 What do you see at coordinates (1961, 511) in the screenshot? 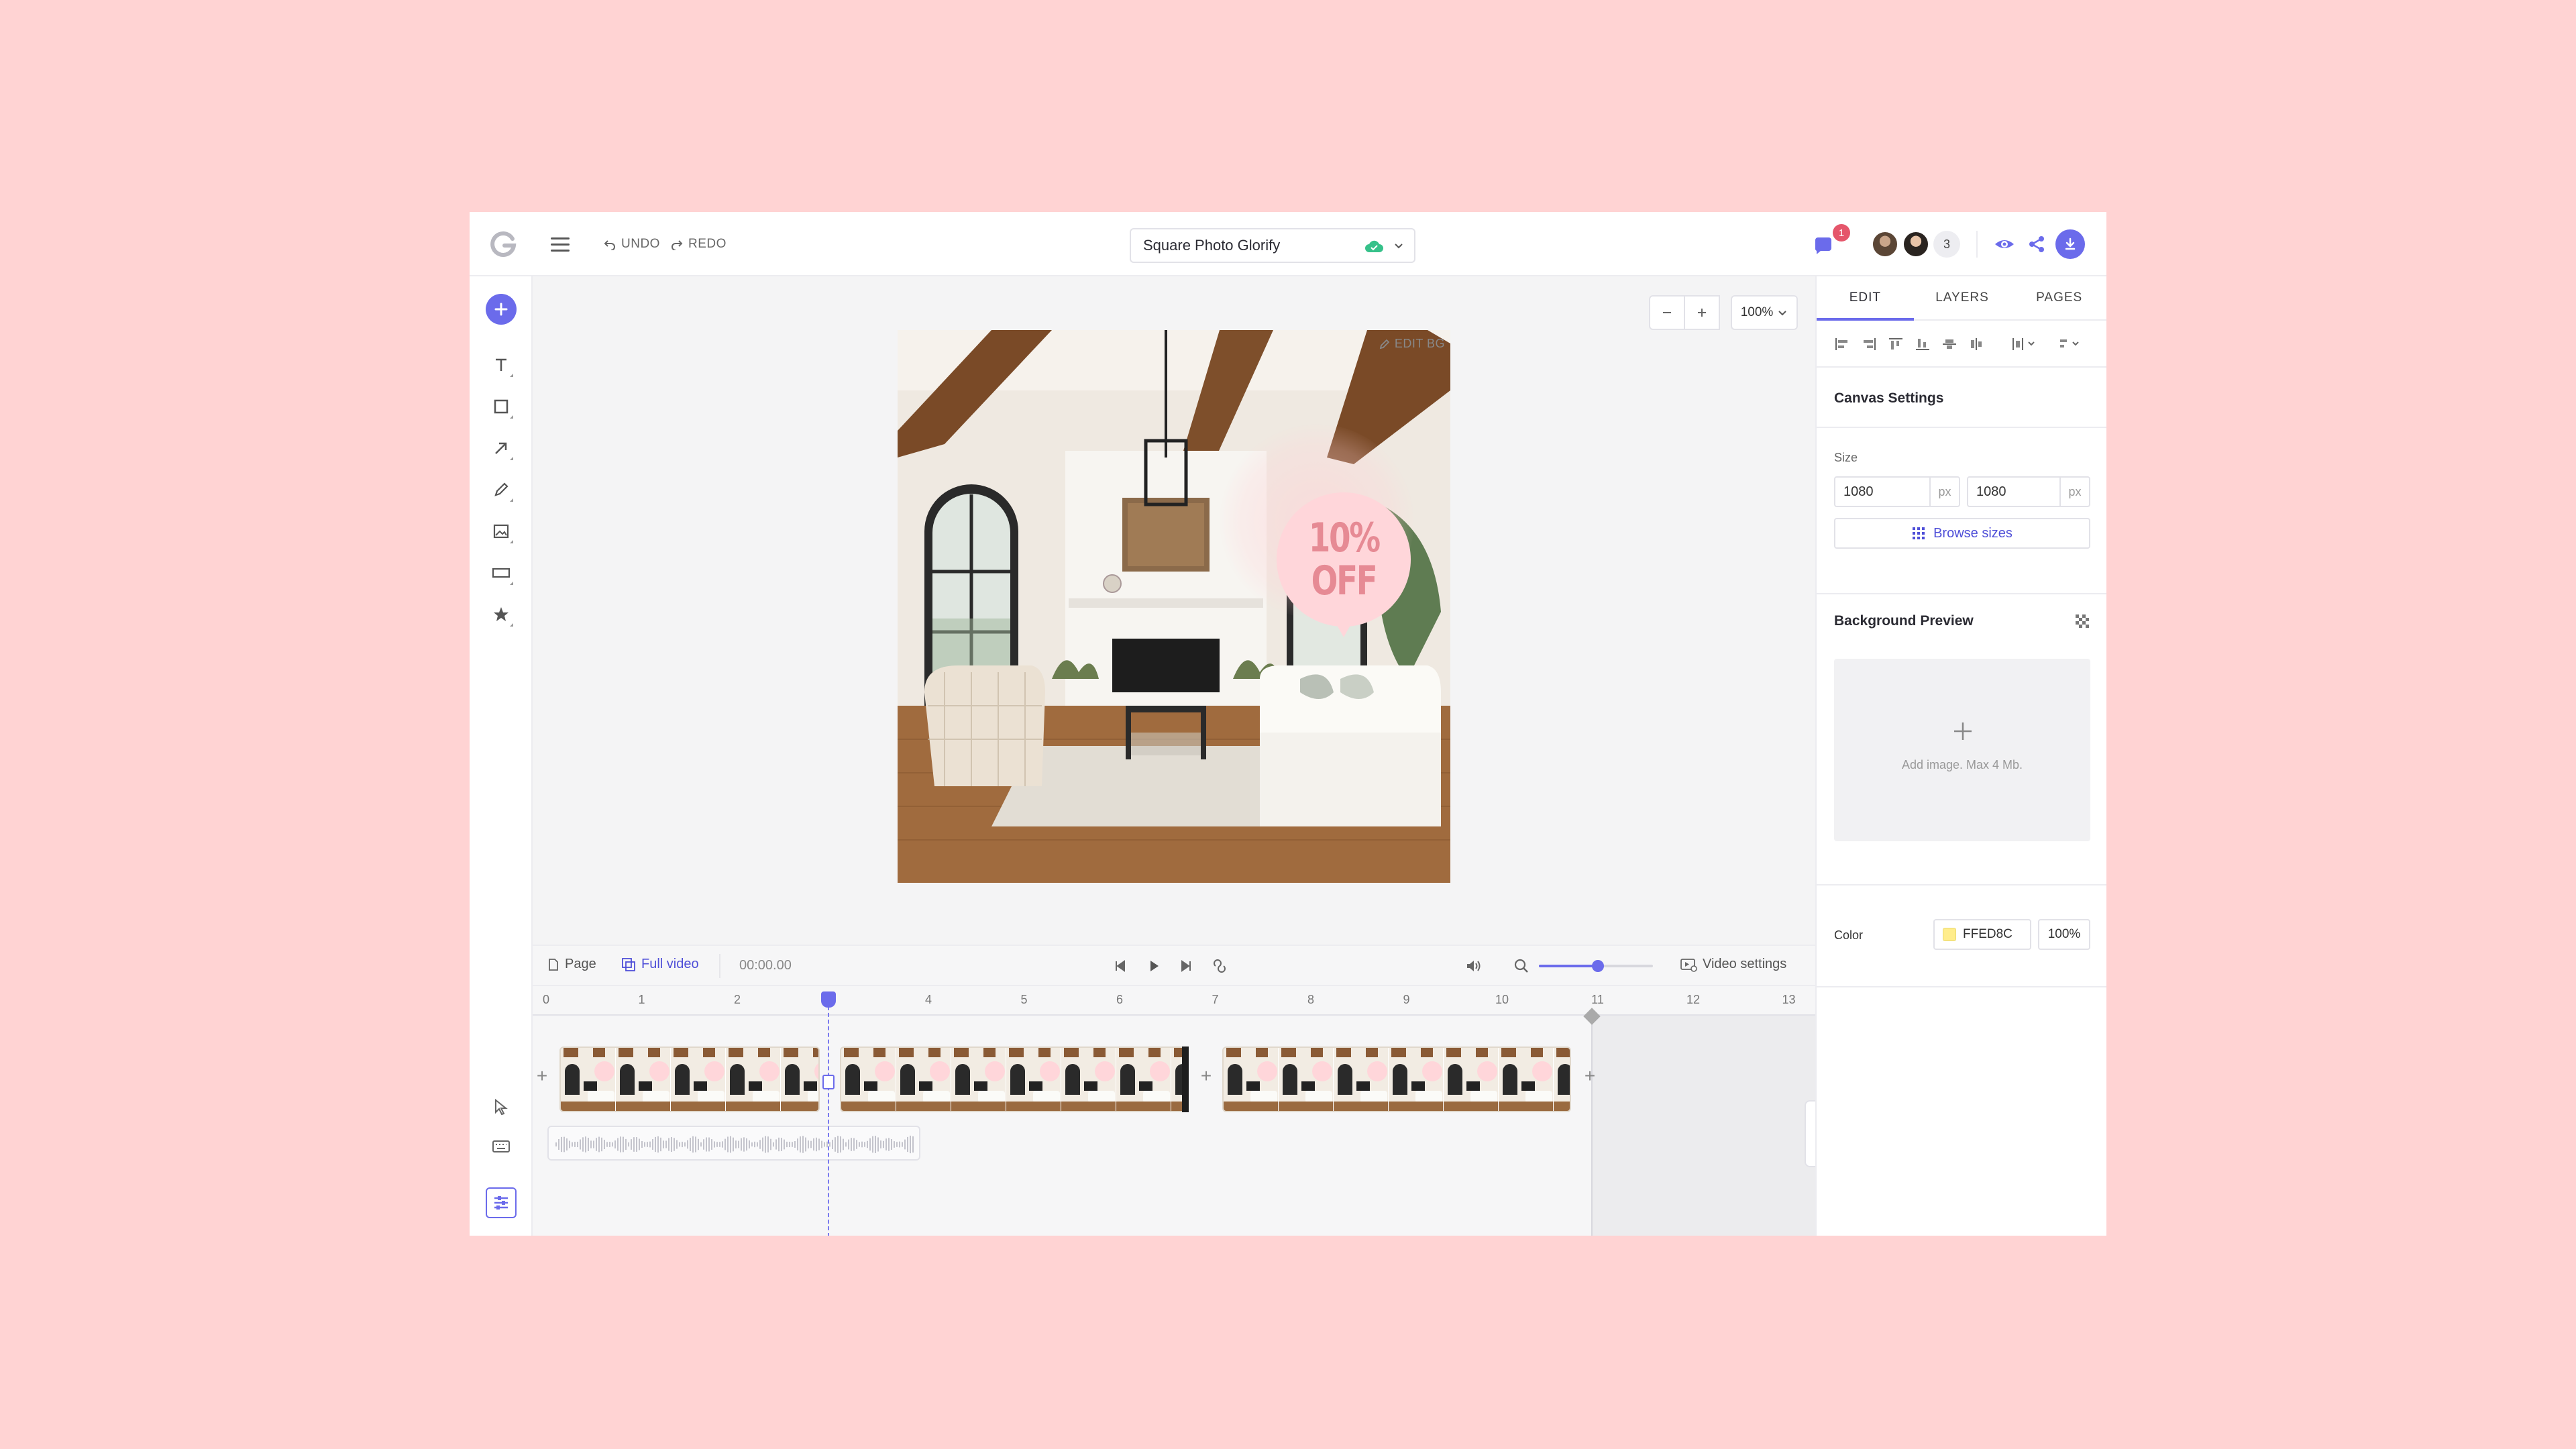
I see `size-section: Size 1080 px 1080 px Browse sizes` at bounding box center [1961, 511].